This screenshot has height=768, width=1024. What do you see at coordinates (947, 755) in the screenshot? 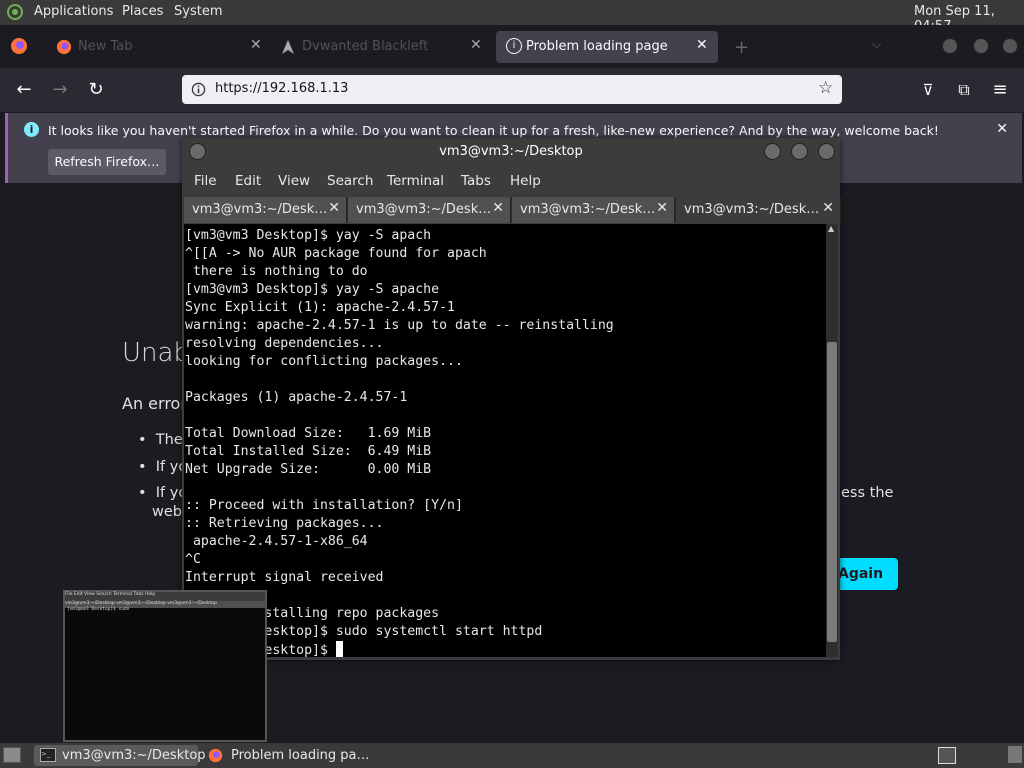
I see `workspace-switcher-icon` at bounding box center [947, 755].